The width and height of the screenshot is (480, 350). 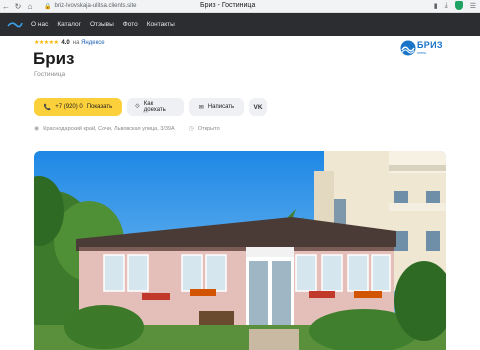 I want to click on rating-value: 4.0, so click(x=65, y=42).